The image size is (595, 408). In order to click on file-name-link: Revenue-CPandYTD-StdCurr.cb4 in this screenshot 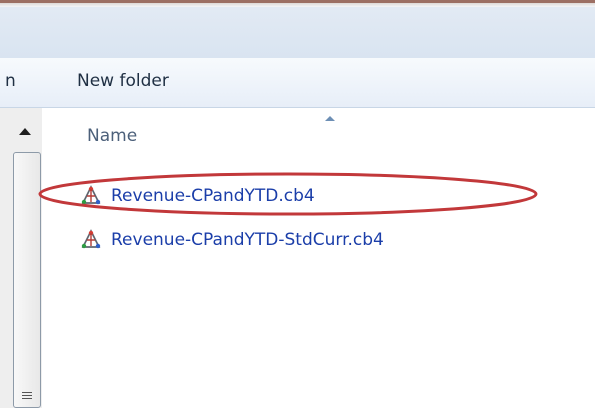, I will do `click(247, 240)`.